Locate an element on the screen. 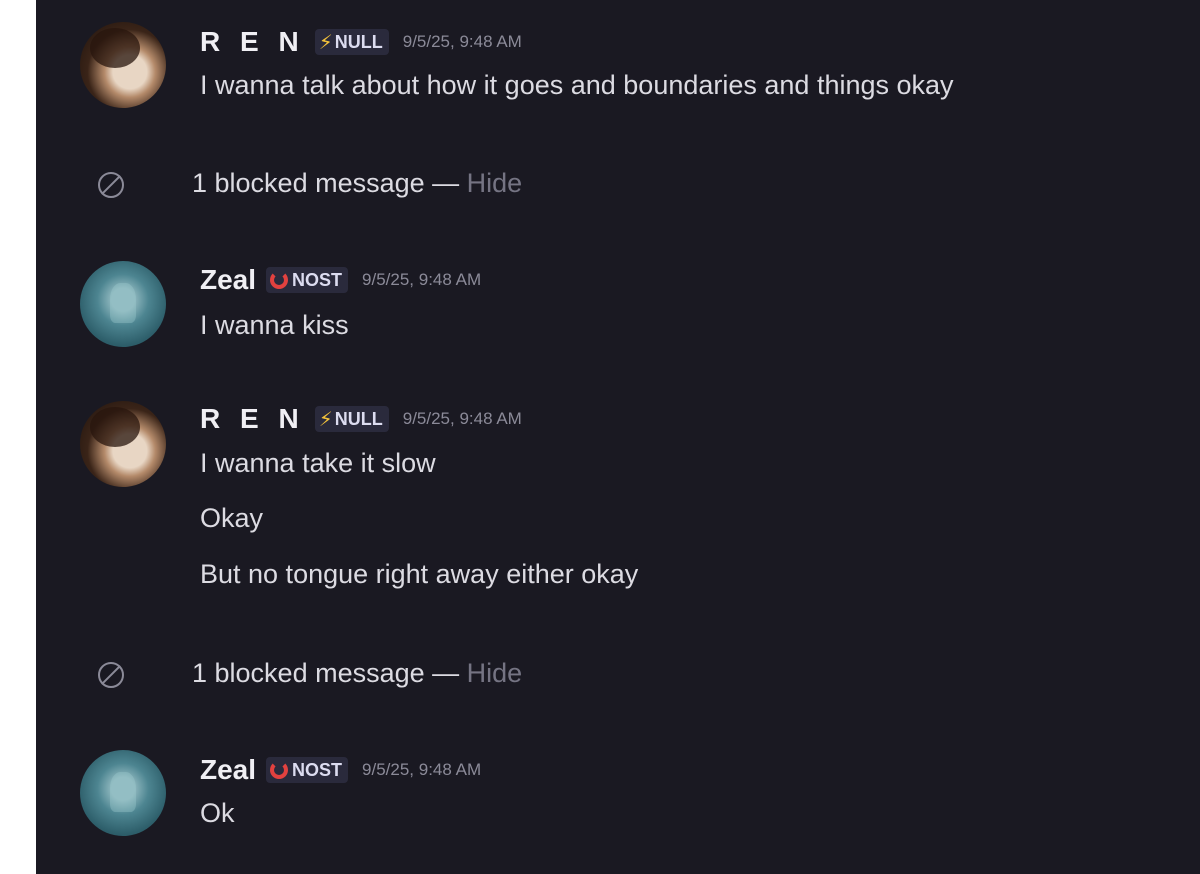 The image size is (1200, 874). message-text: I wanna kiss is located at coordinates (274, 325).